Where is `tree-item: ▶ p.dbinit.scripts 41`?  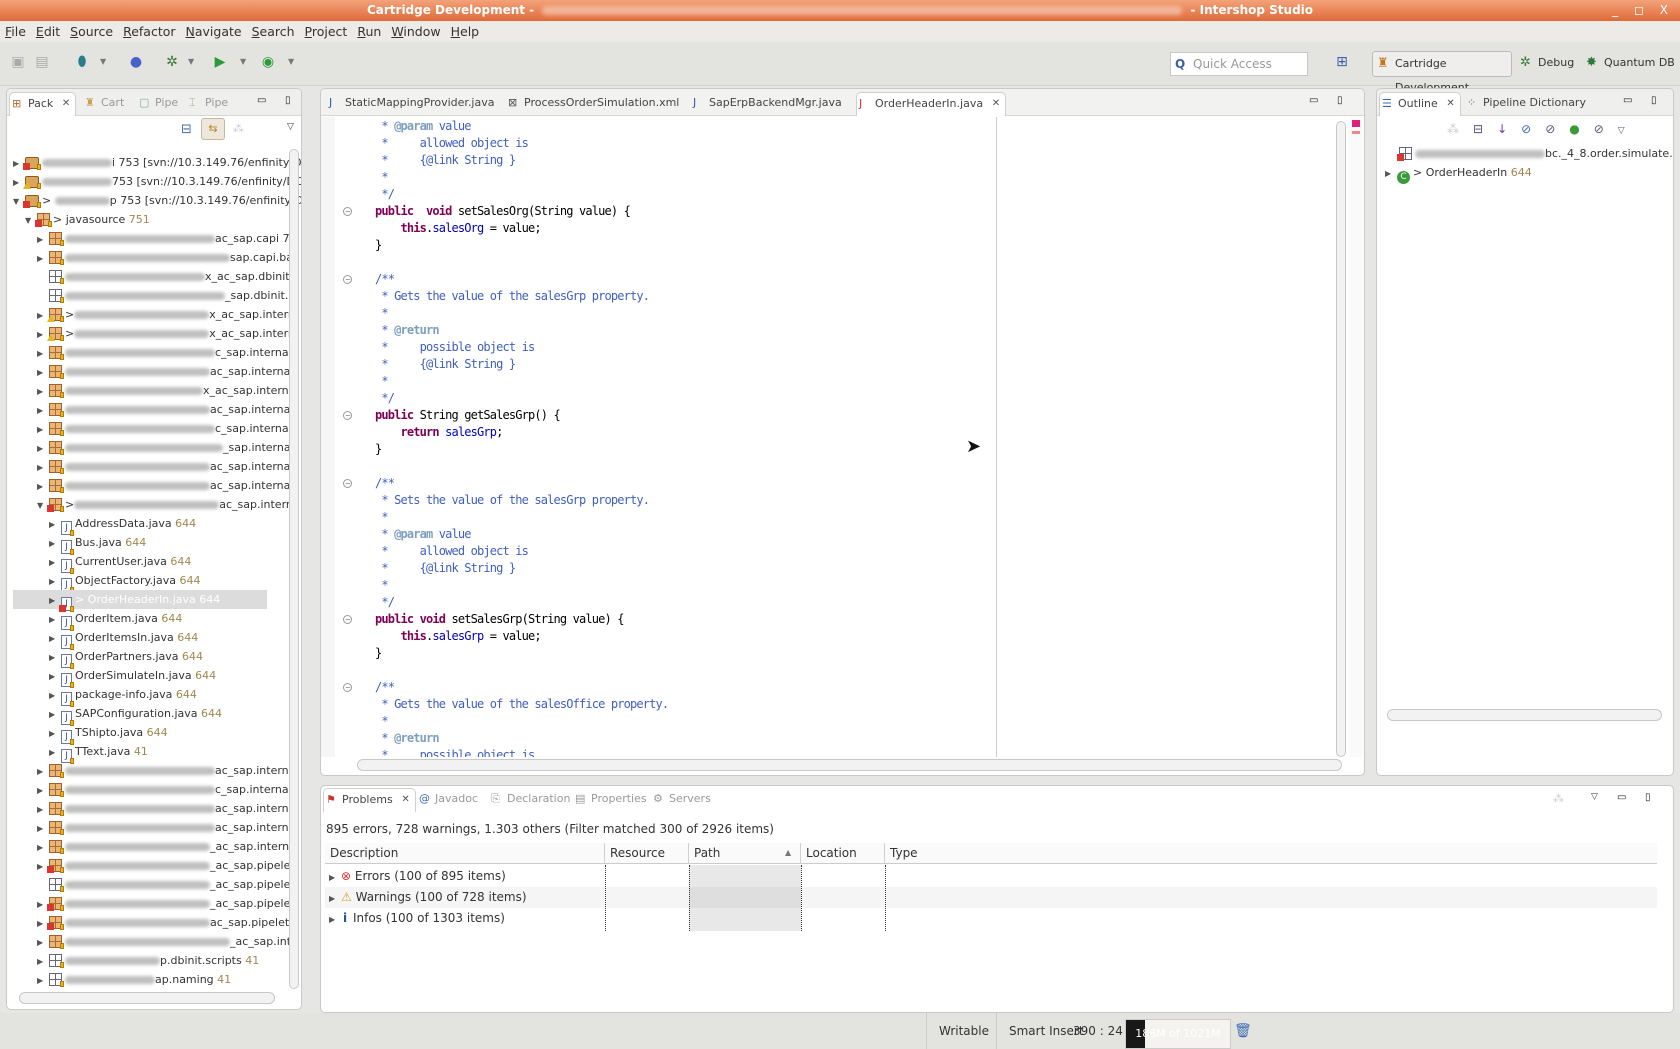 tree-item: ▶ p.dbinit.scripts 41 is located at coordinates (148, 960).